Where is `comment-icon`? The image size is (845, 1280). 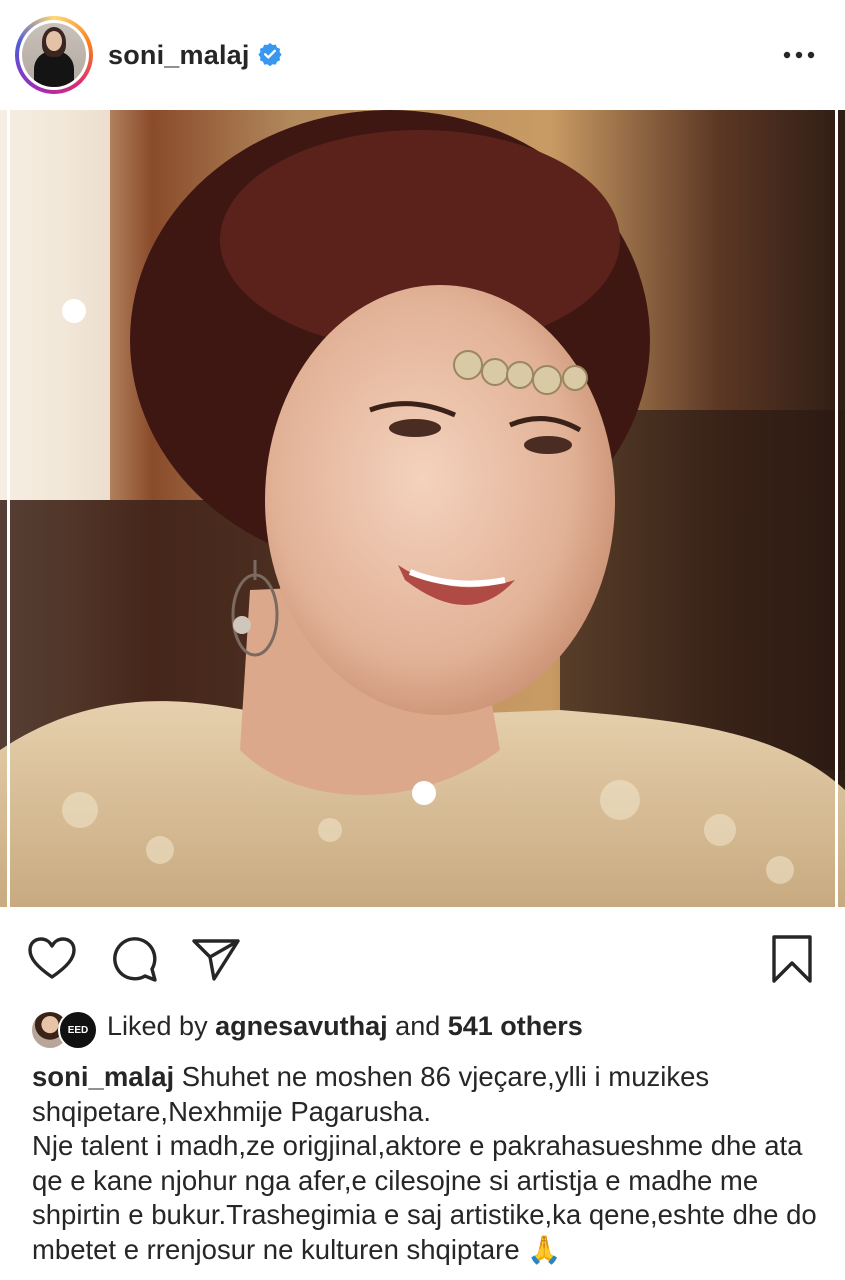
comment-icon is located at coordinates (134, 959).